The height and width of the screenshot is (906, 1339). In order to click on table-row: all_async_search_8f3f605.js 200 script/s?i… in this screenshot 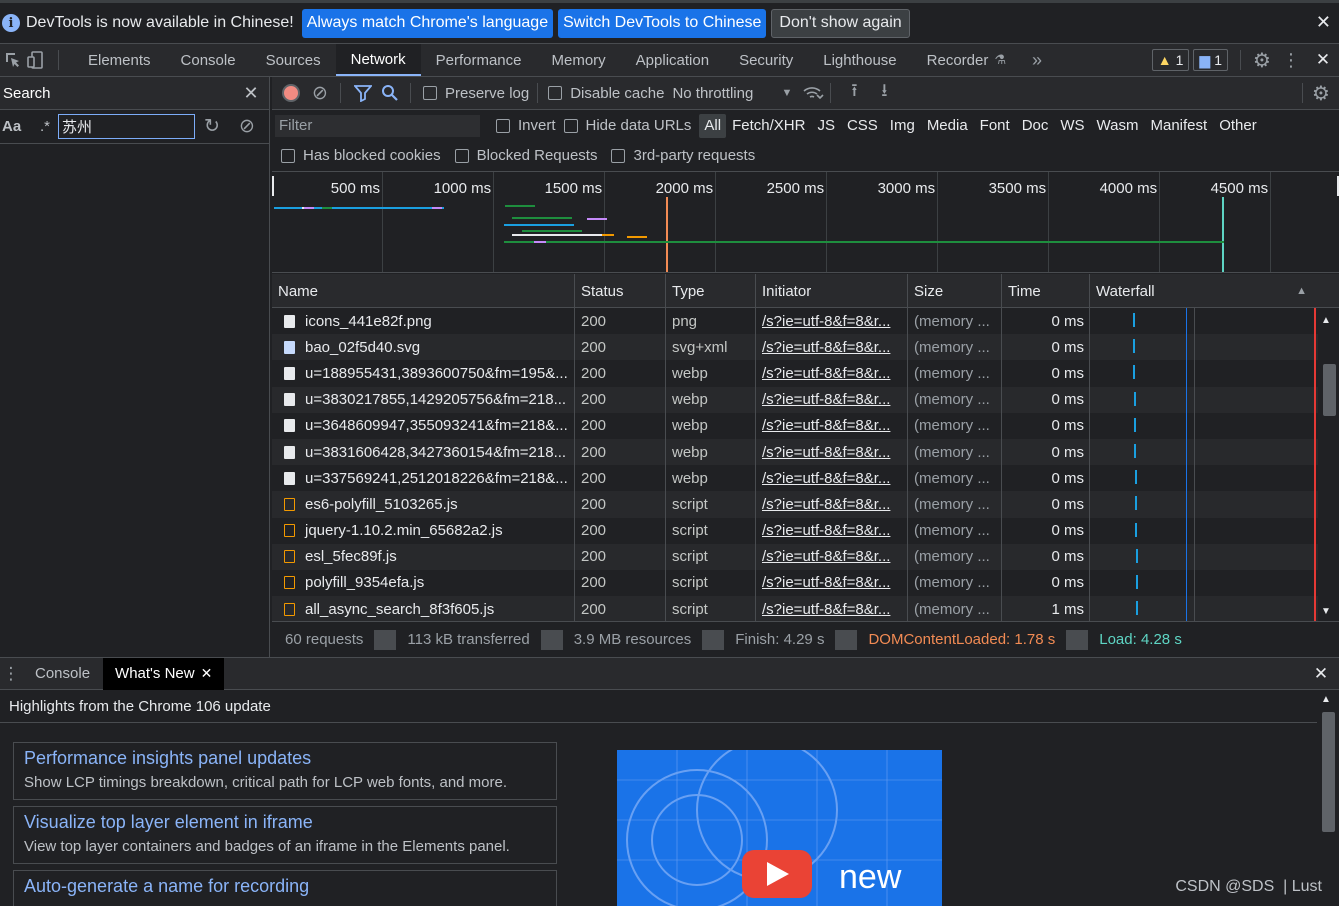, I will do `click(805, 608)`.